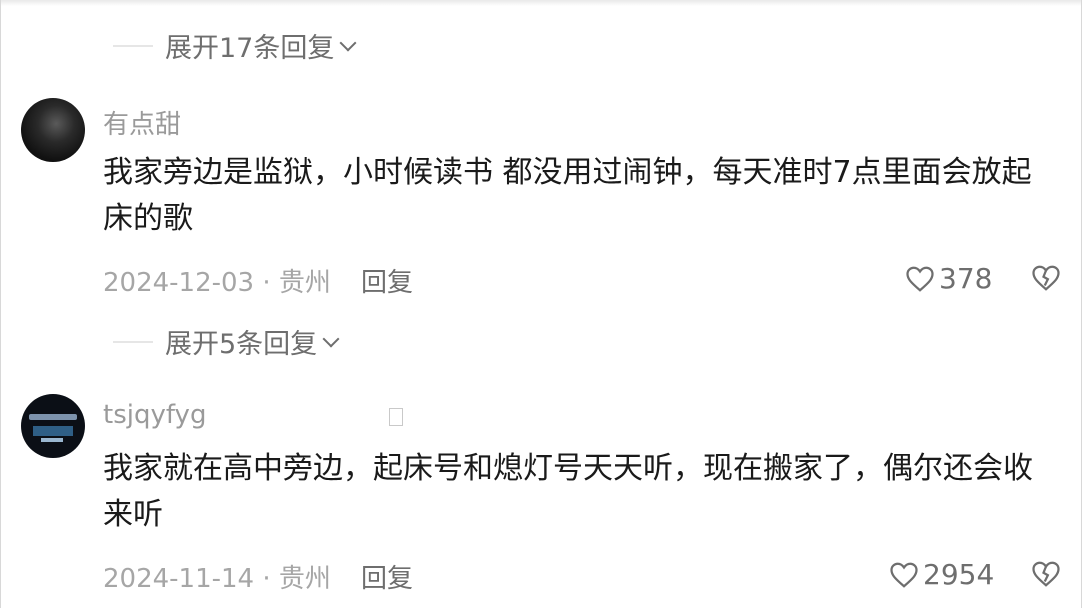 This screenshot has width=1082, height=608. Describe the element at coordinates (142, 122) in the screenshot. I see `username: 有点甜` at that location.